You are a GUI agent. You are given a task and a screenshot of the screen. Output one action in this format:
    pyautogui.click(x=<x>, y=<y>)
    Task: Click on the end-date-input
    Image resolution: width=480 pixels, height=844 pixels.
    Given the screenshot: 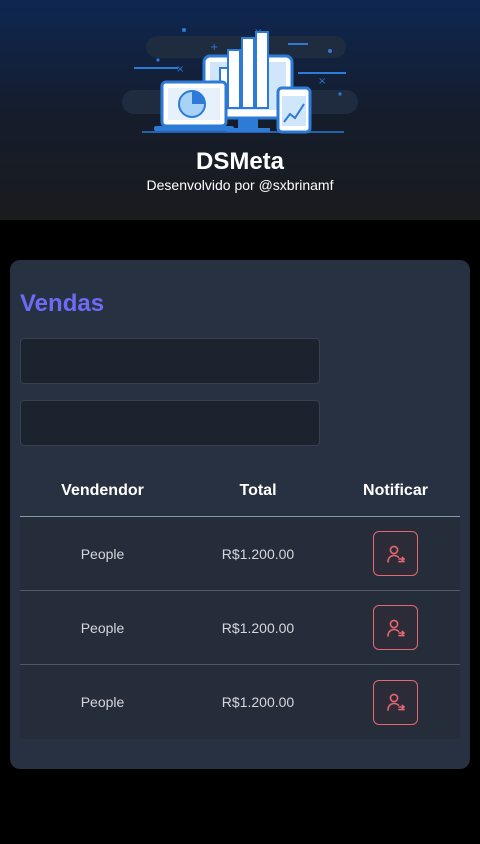 What is the action you would take?
    pyautogui.click(x=170, y=423)
    